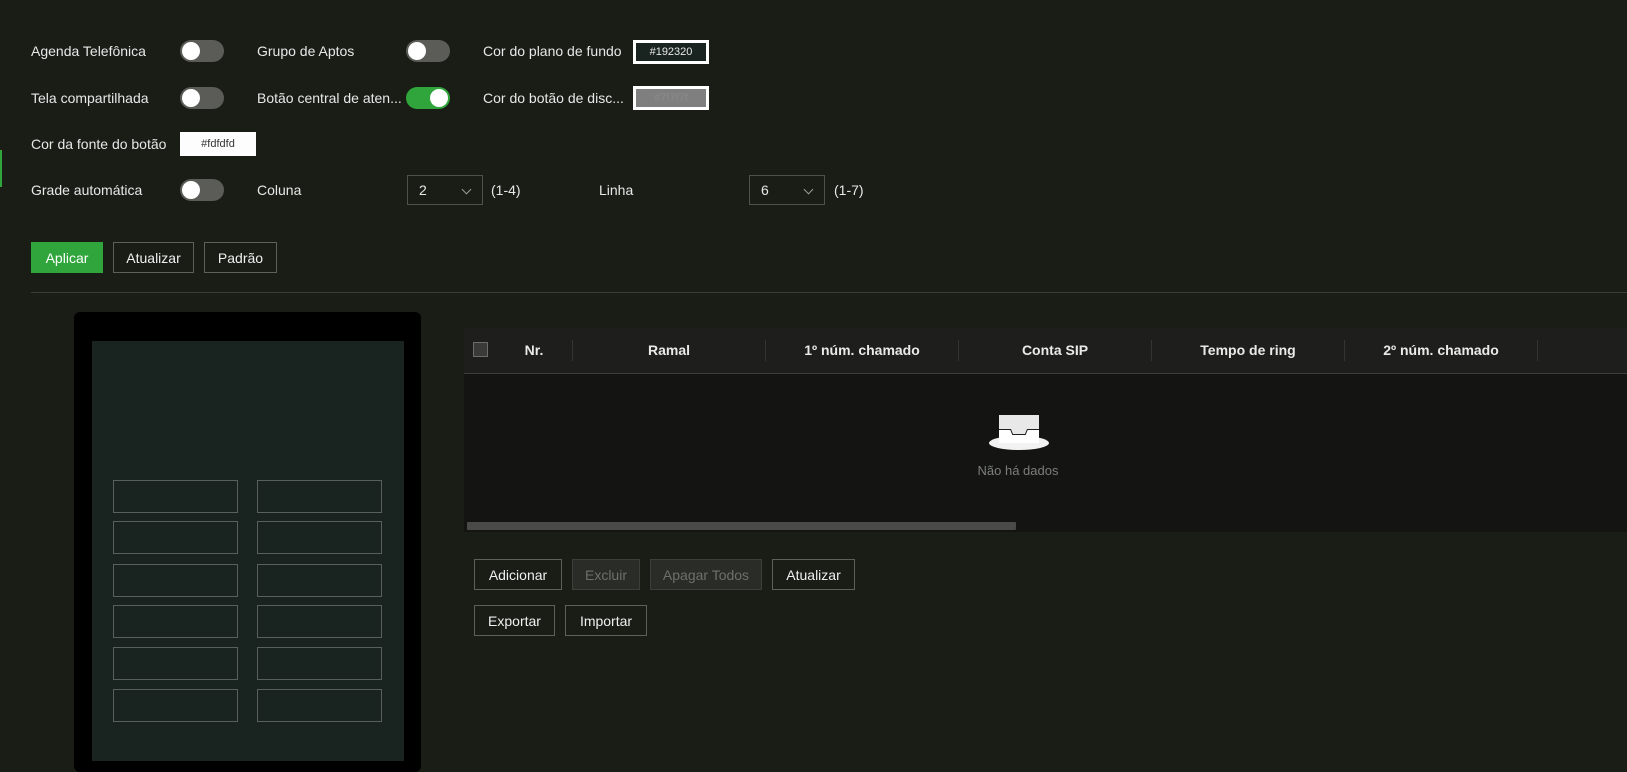 The image size is (1627, 772). What do you see at coordinates (153, 257) in the screenshot?
I see `atualizar-button: Atualizar` at bounding box center [153, 257].